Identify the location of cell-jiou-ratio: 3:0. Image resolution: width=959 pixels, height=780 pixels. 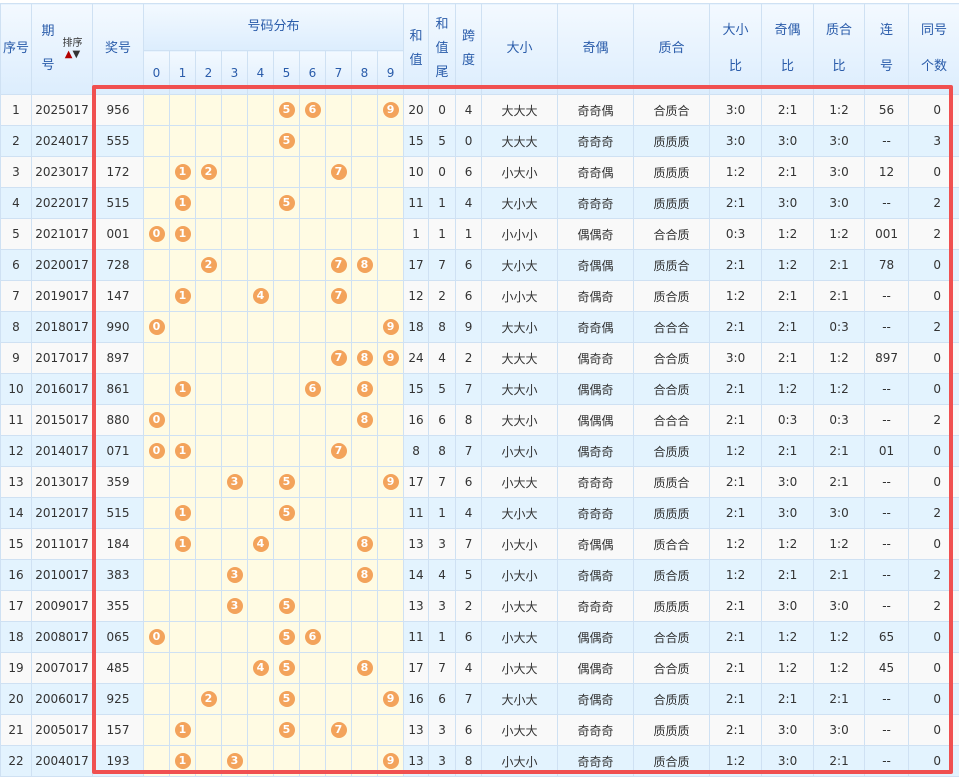
(788, 513).